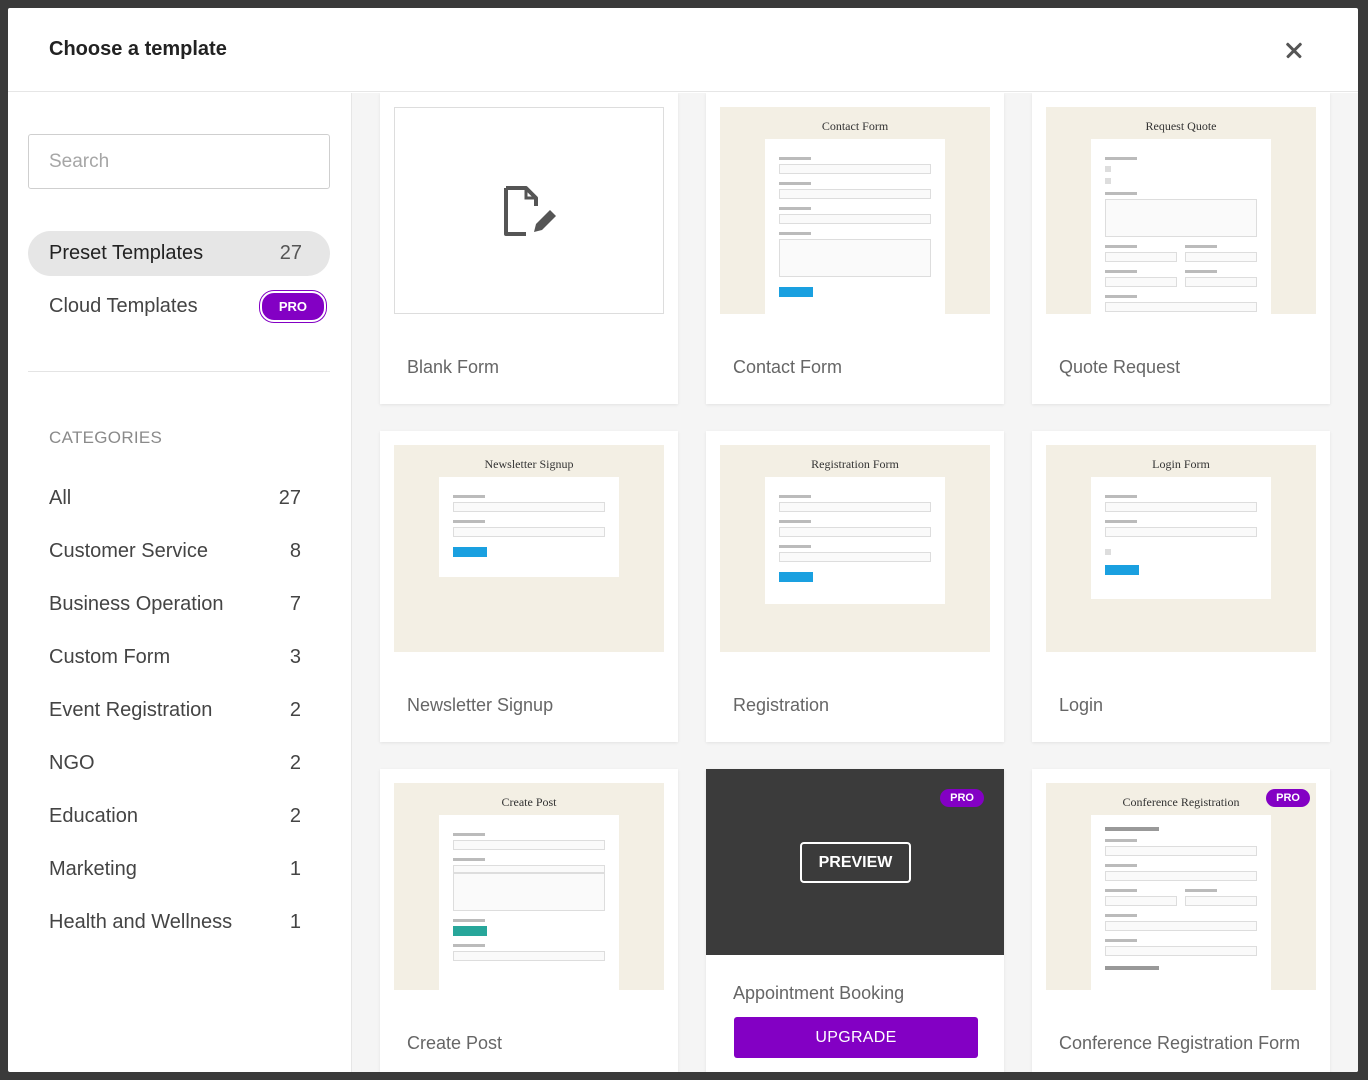  I want to click on template-label: Contact Form, so click(788, 367).